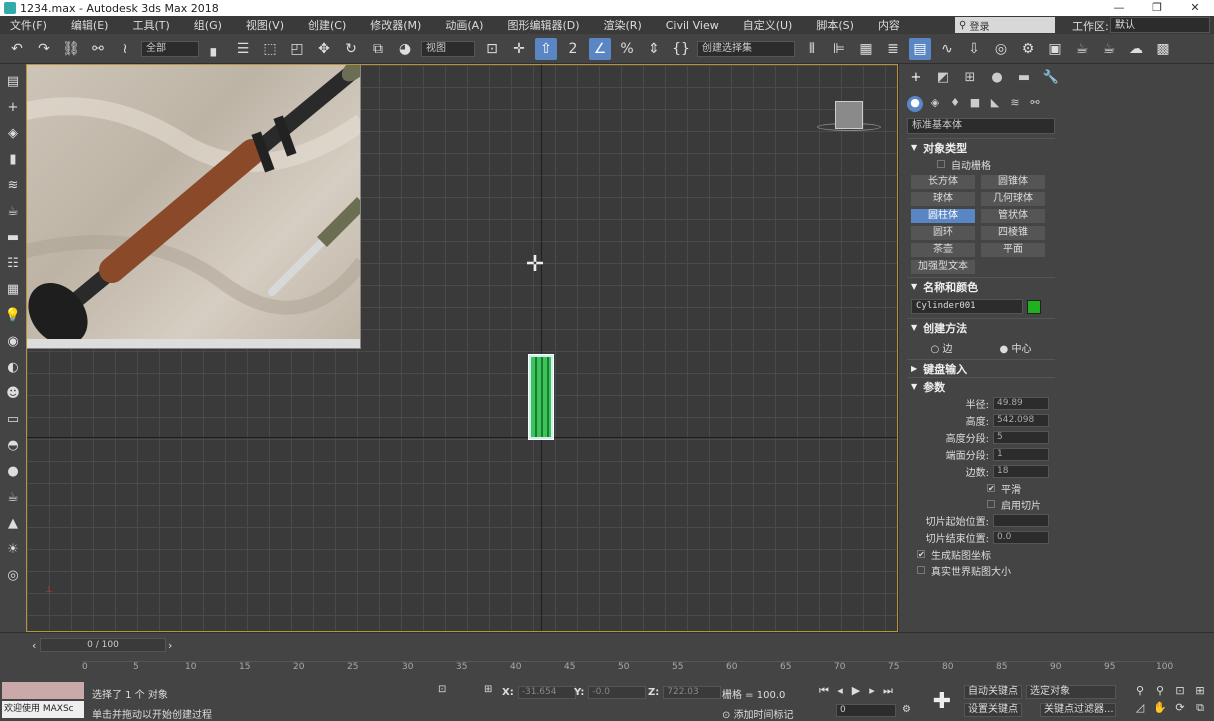 The width and height of the screenshot is (1214, 721). I want to click on align-icon: ⊫, so click(839, 49).